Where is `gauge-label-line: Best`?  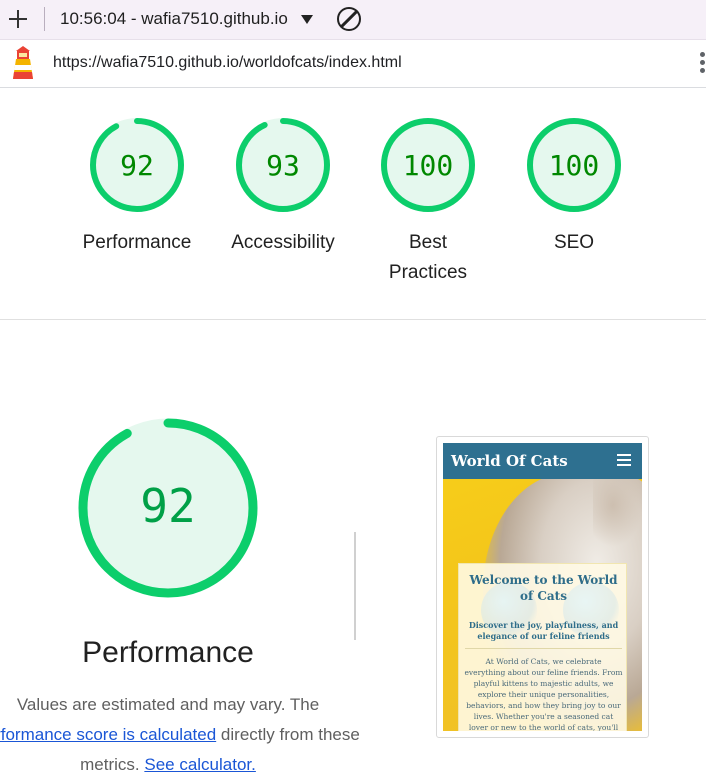
gauge-label-line: Best is located at coordinates (428, 242).